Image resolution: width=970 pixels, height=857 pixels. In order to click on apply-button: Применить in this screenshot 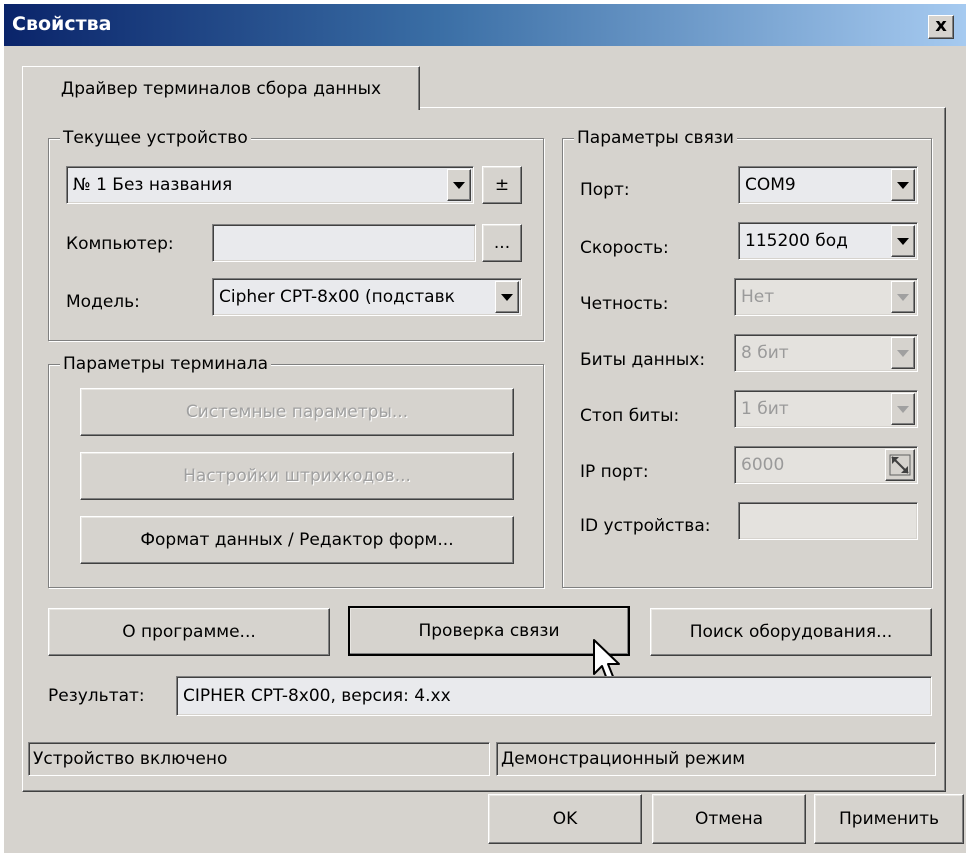, I will do `click(889, 819)`.